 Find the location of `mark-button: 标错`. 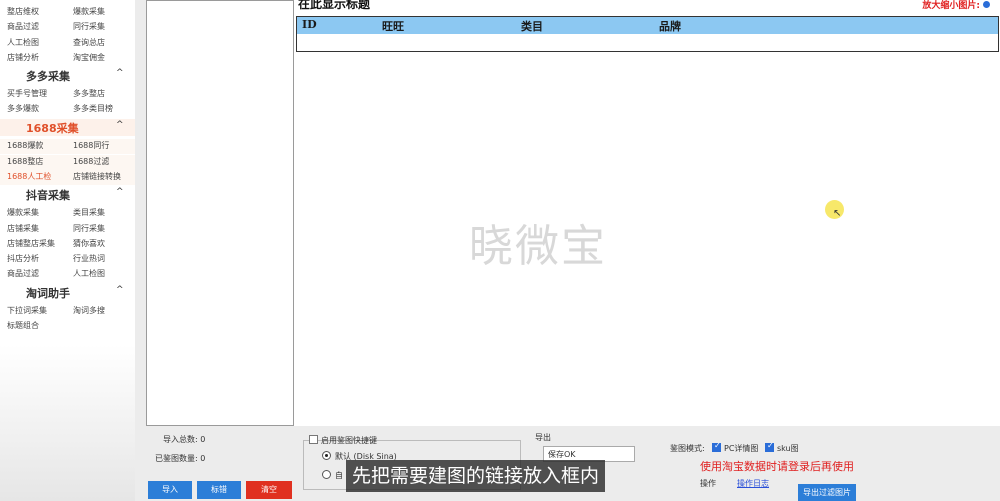

mark-button: 标错 is located at coordinates (219, 490).